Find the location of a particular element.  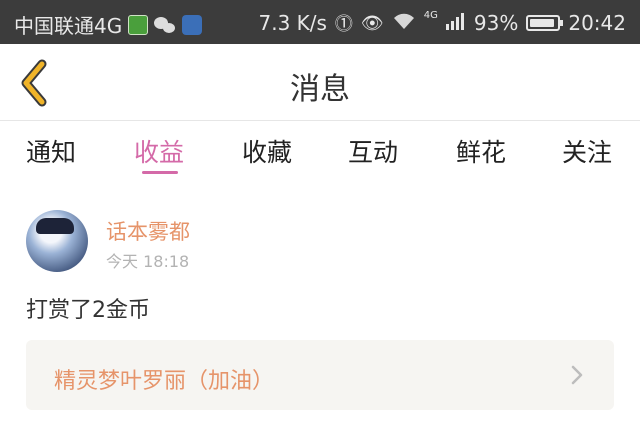

tab-flowers: 鲜花 is located at coordinates (481, 151).